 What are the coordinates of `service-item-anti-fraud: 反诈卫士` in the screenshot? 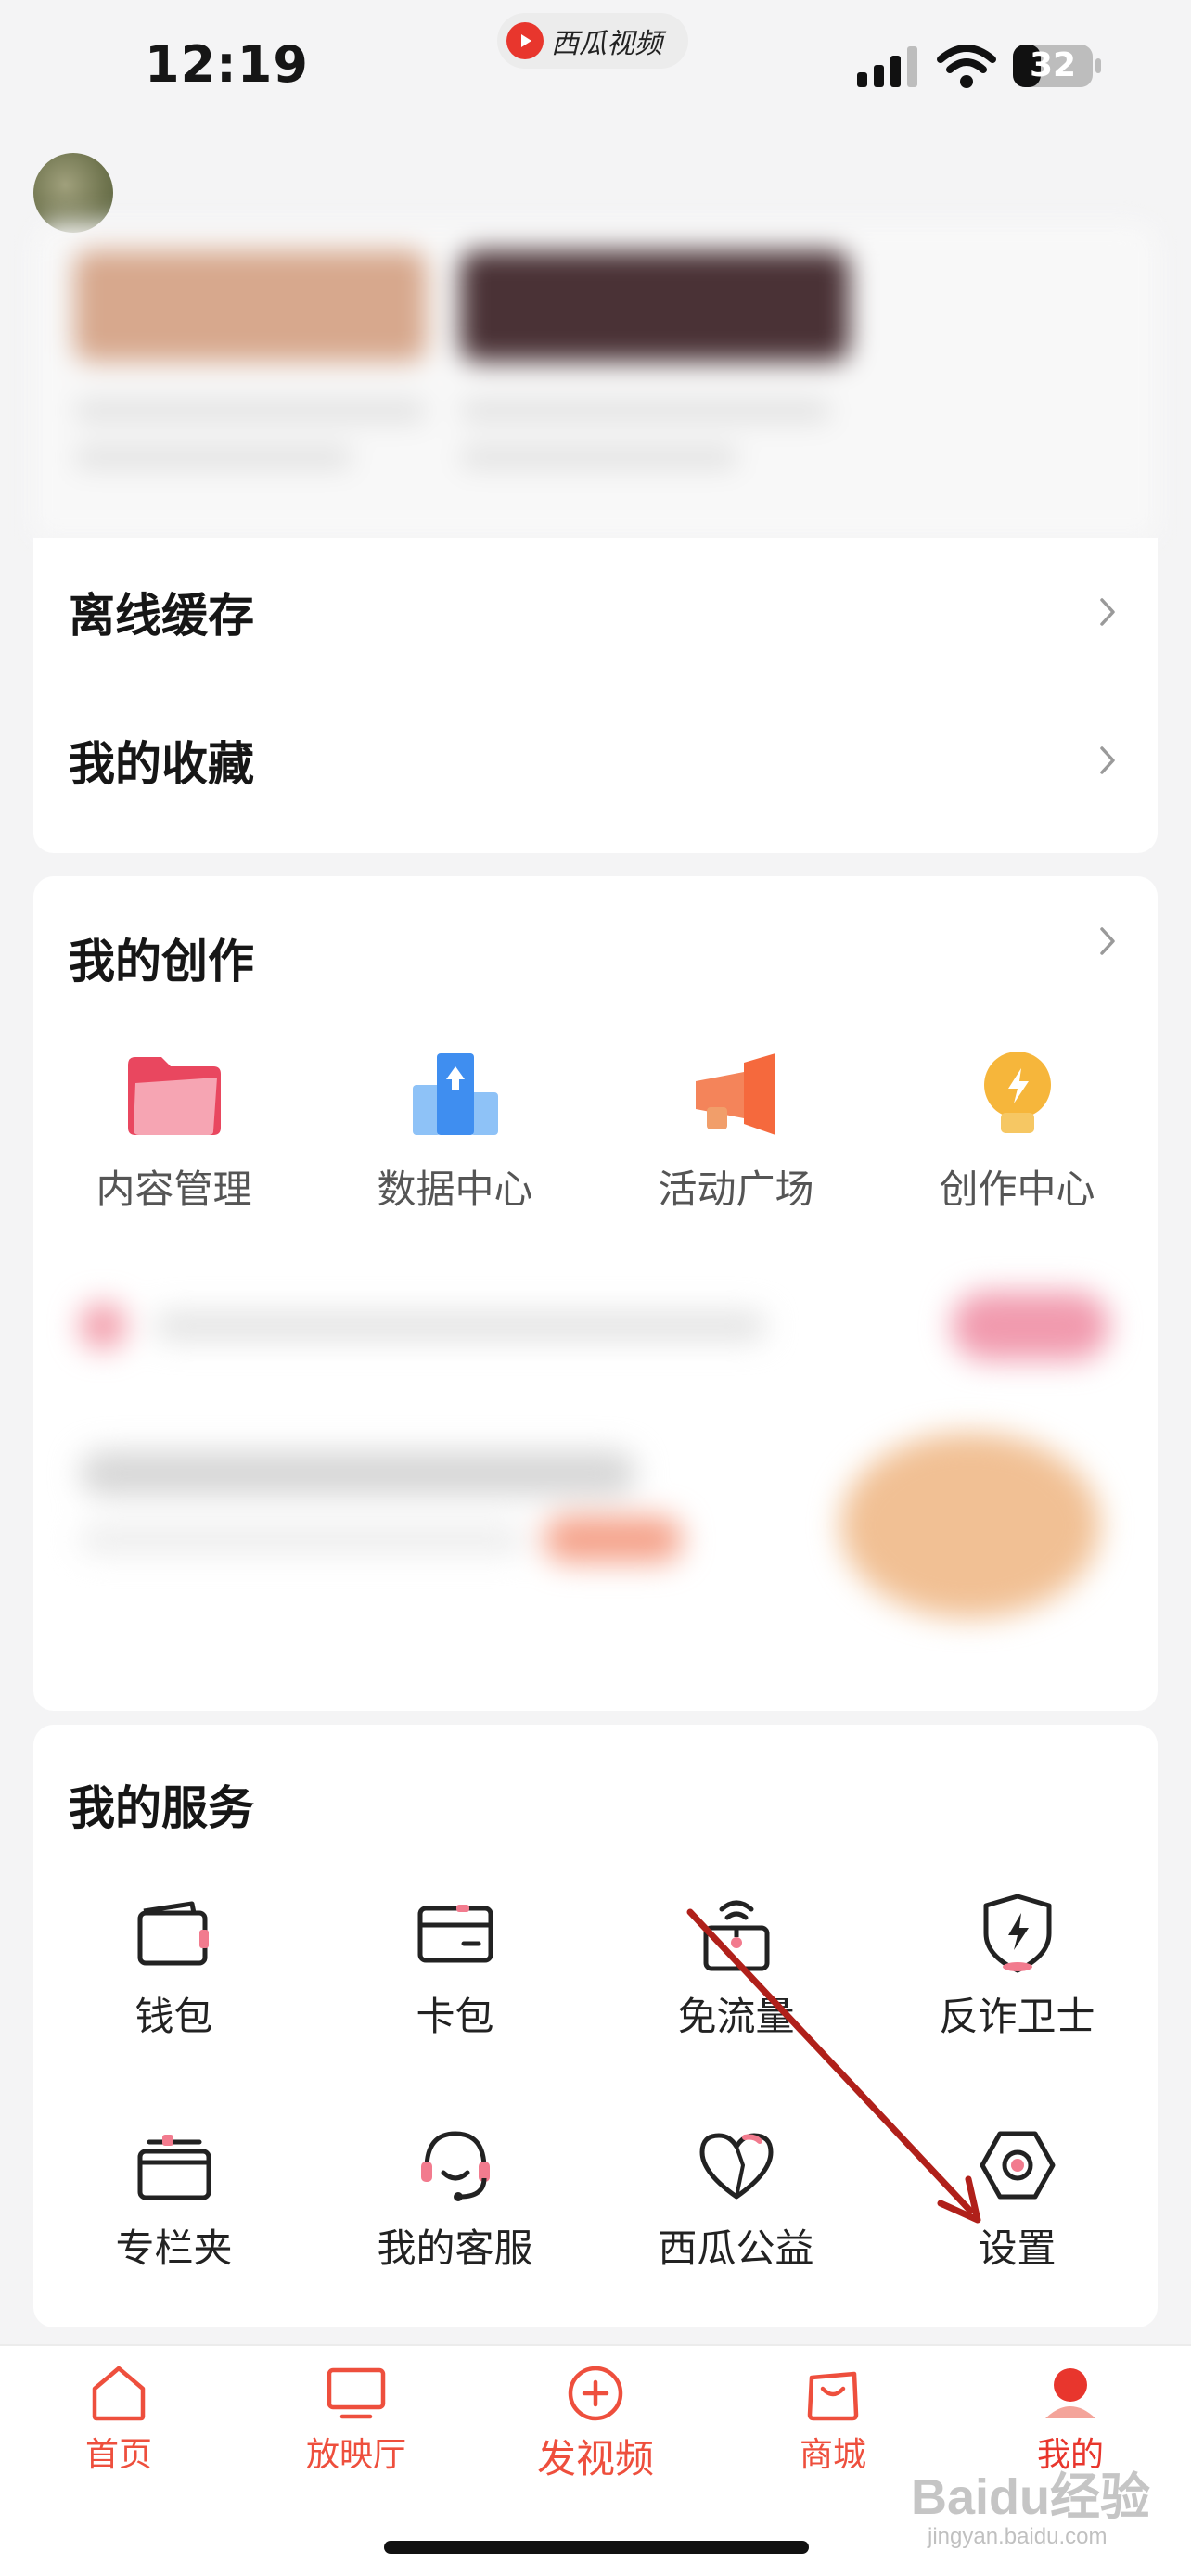 It's located at (1018, 1965).